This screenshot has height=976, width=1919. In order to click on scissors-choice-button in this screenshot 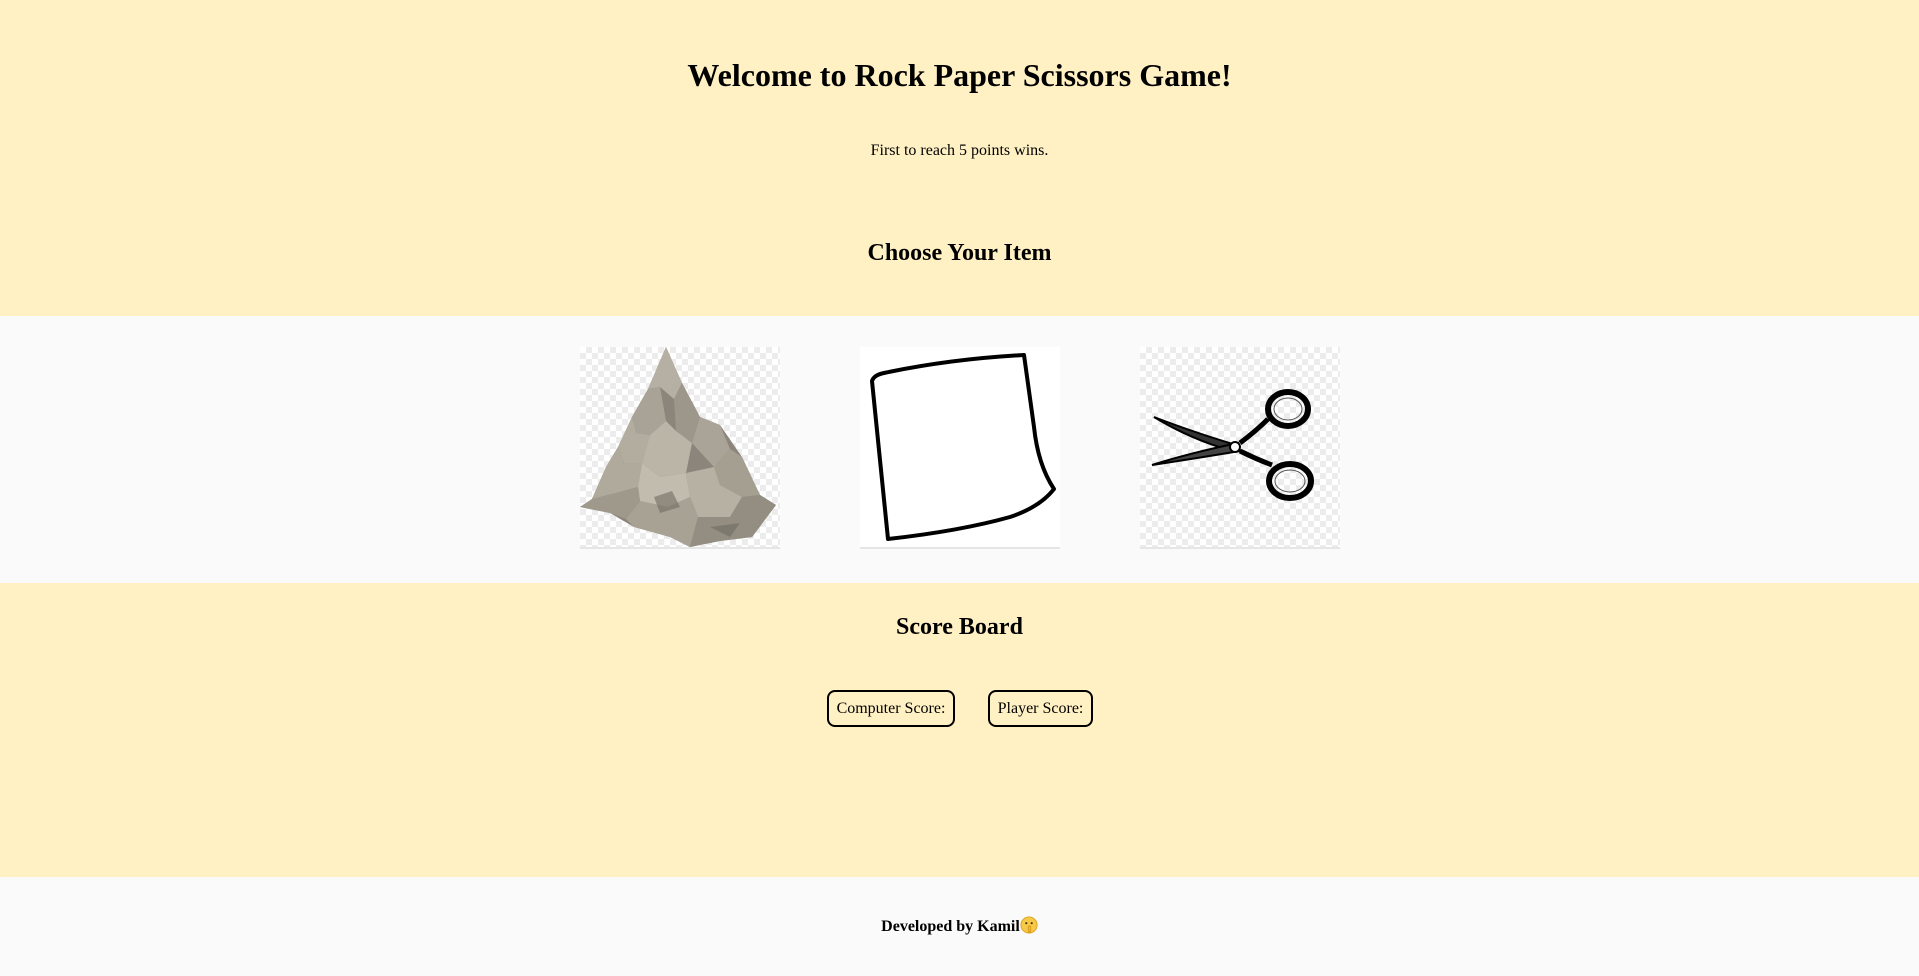, I will do `click(1240, 448)`.